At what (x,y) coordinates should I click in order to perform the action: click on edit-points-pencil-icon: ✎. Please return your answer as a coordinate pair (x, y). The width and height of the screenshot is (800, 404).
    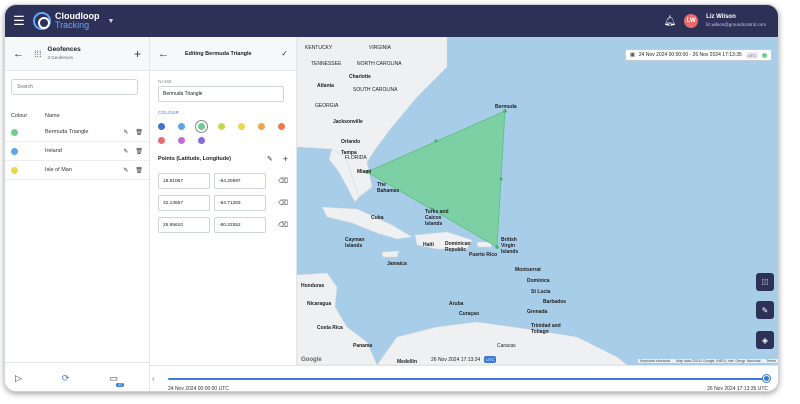
    Looking at the image, I should click on (270, 159).